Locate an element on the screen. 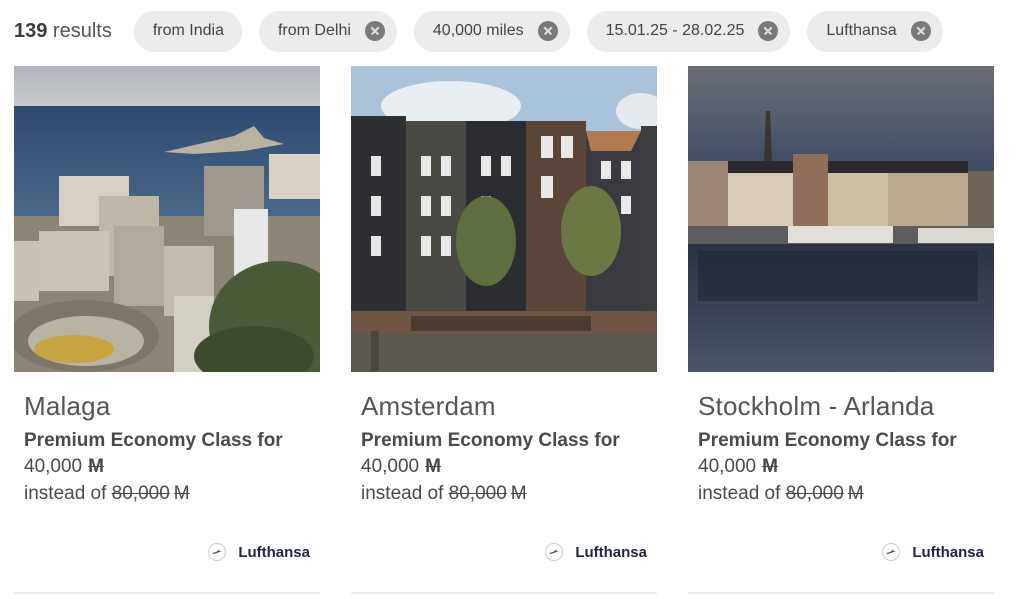 Image resolution: width=1024 pixels, height=599 pixels. filter-chip-dates: 15.01.25 - 28.02.25 is located at coordinates (688, 31).